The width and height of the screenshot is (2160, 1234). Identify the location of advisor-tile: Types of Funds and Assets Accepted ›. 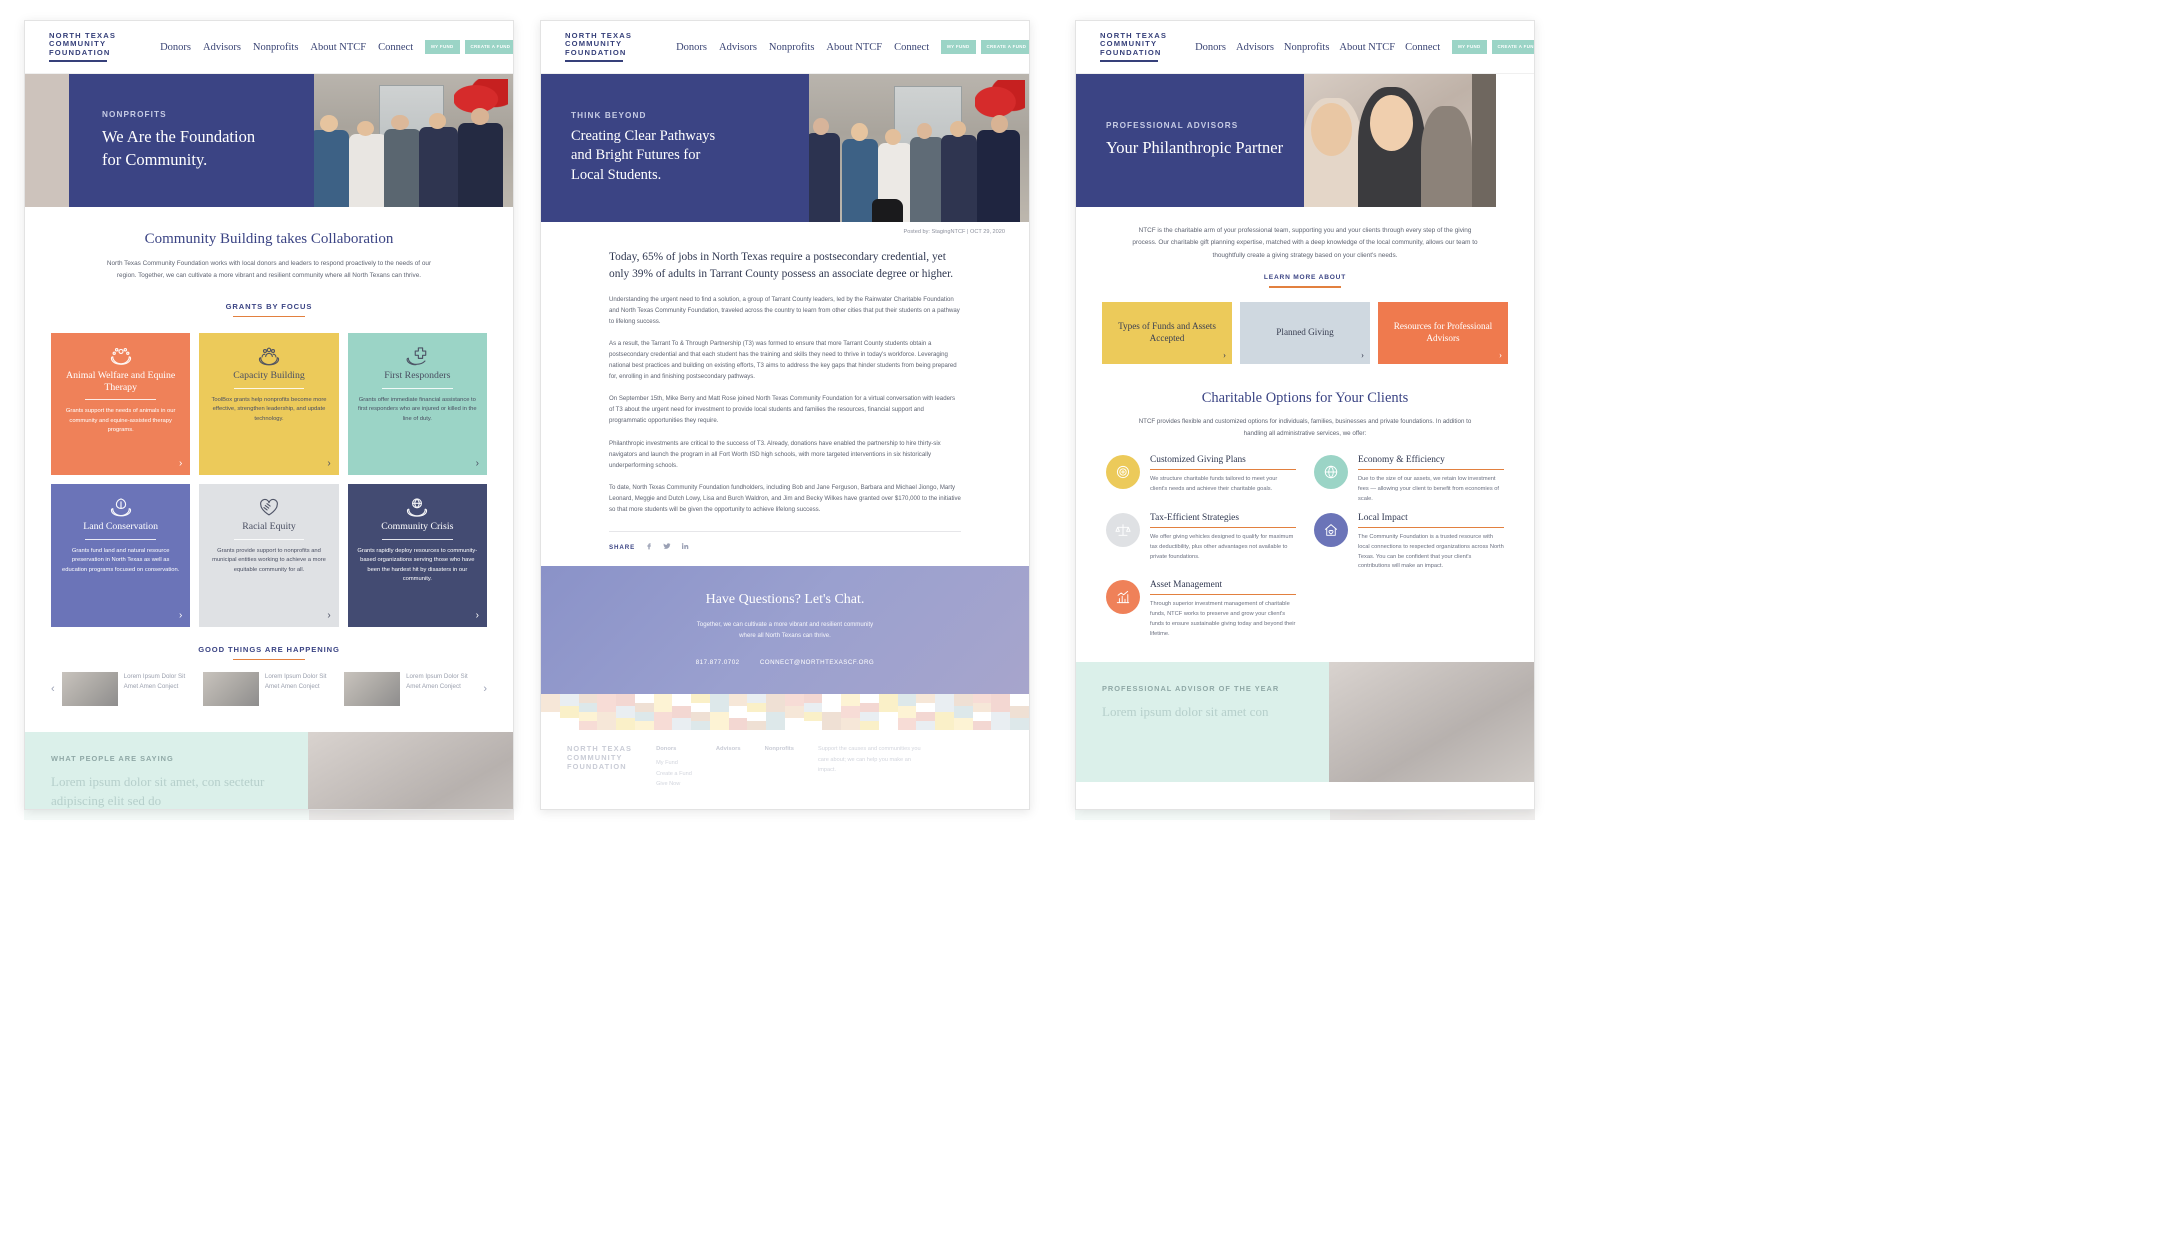
(1167, 333).